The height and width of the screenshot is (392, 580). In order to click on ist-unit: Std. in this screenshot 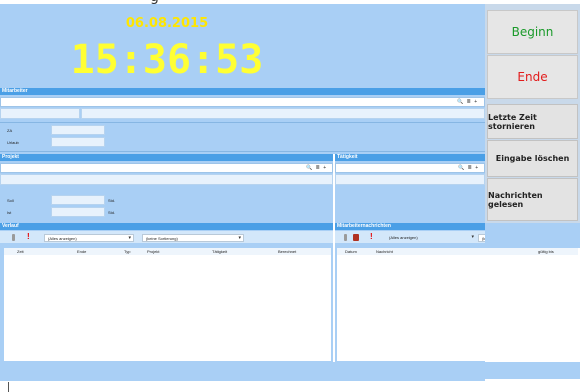, I will do `click(112, 212)`.